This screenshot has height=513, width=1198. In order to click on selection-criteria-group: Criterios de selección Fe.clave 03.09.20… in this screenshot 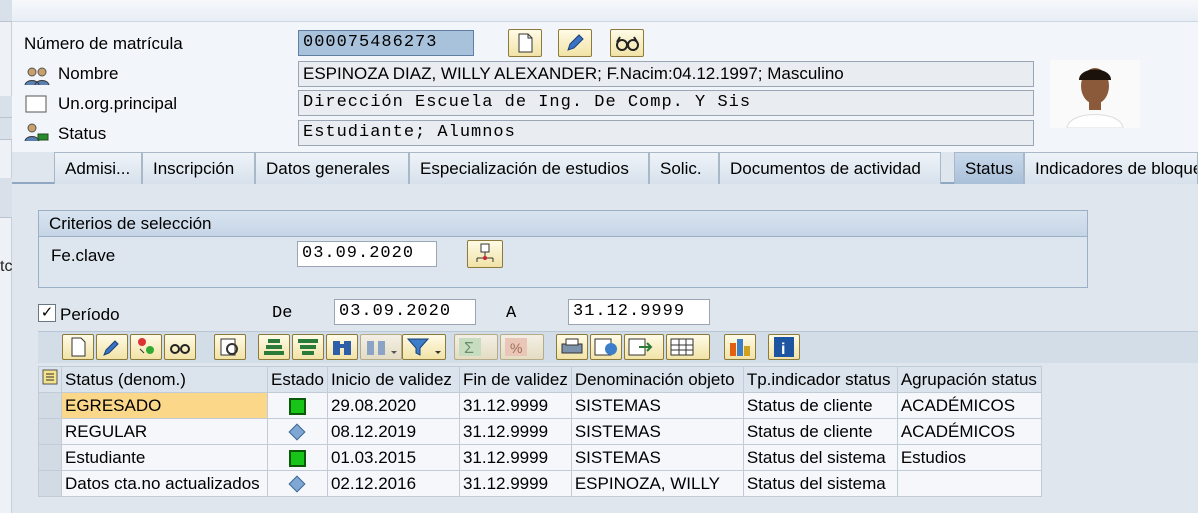, I will do `click(563, 249)`.